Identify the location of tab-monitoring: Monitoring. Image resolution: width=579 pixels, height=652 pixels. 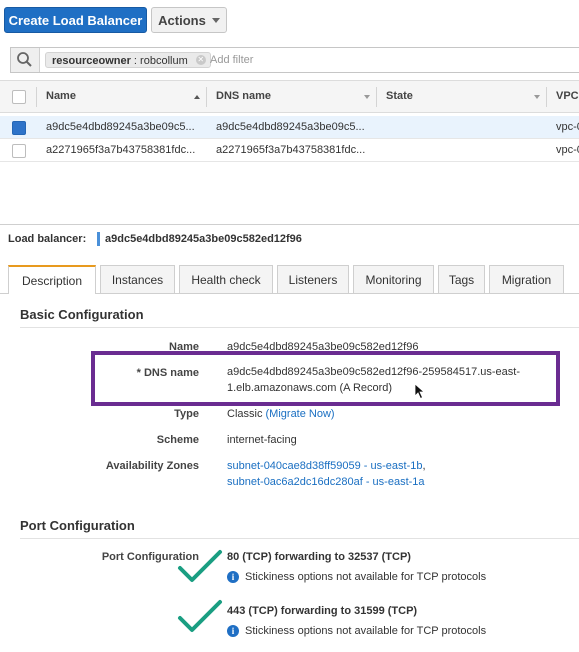
(393, 279).